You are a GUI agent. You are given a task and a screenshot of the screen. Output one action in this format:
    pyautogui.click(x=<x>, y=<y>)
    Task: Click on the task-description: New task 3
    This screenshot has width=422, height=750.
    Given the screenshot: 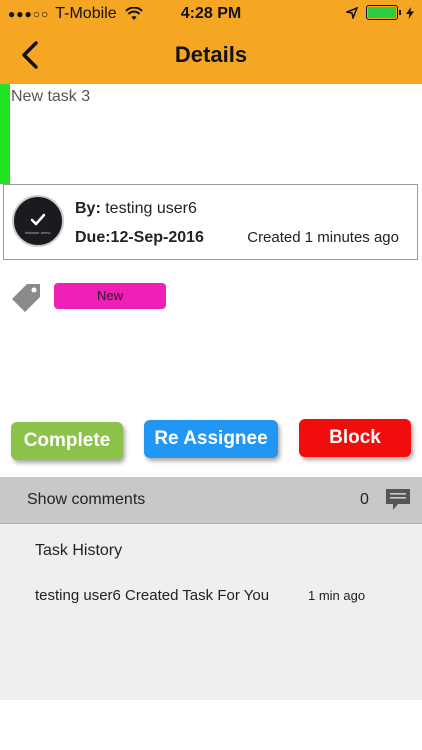 What is the action you would take?
    pyautogui.click(x=211, y=134)
    